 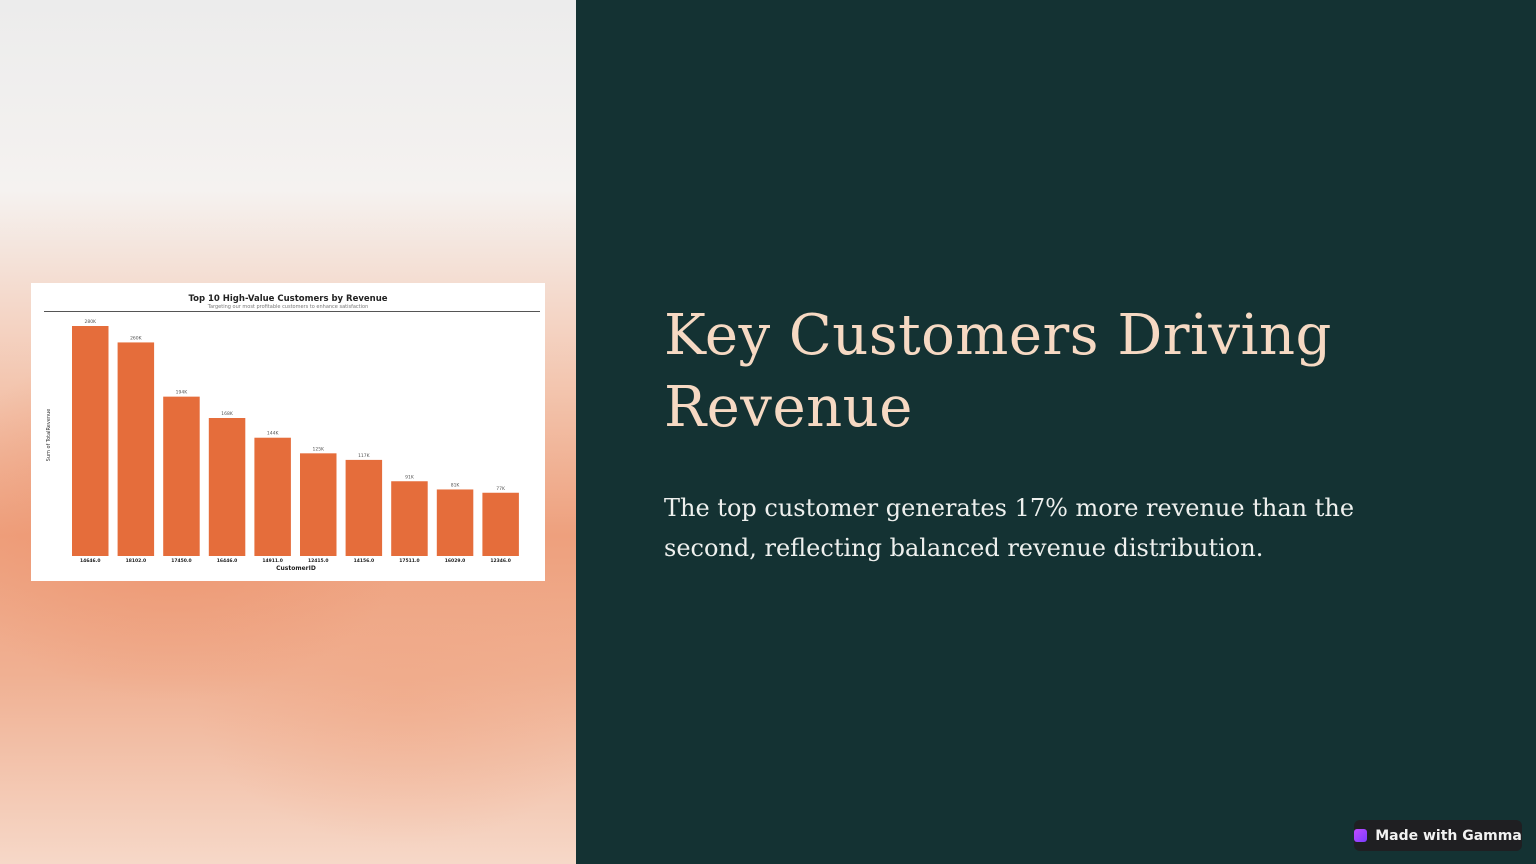 I want to click on x-tick-label: 16446.0, so click(x=227, y=561).